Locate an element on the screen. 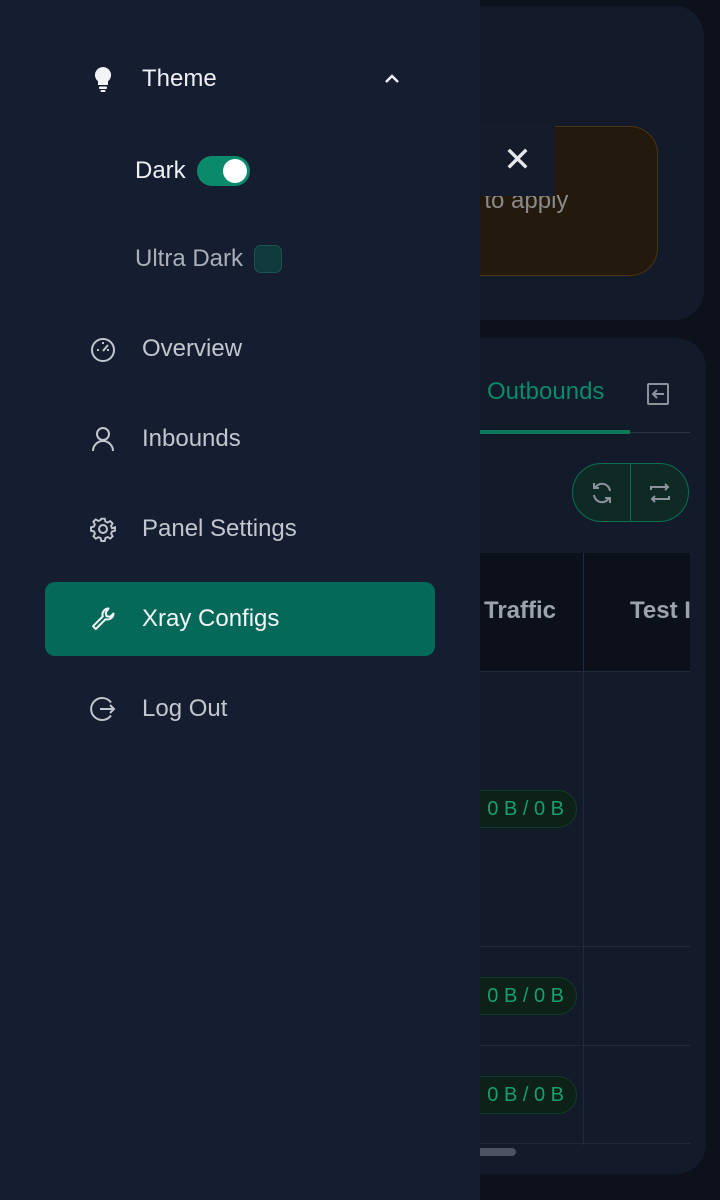  import-icon is located at coordinates (658, 394).